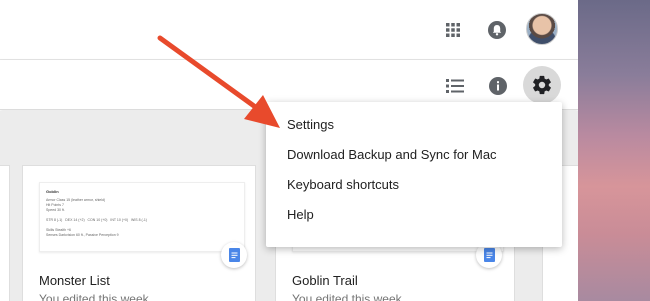 Image resolution: width=650 pixels, height=301 pixels. What do you see at coordinates (497, 30) in the screenshot?
I see `notifications-bell-icon` at bounding box center [497, 30].